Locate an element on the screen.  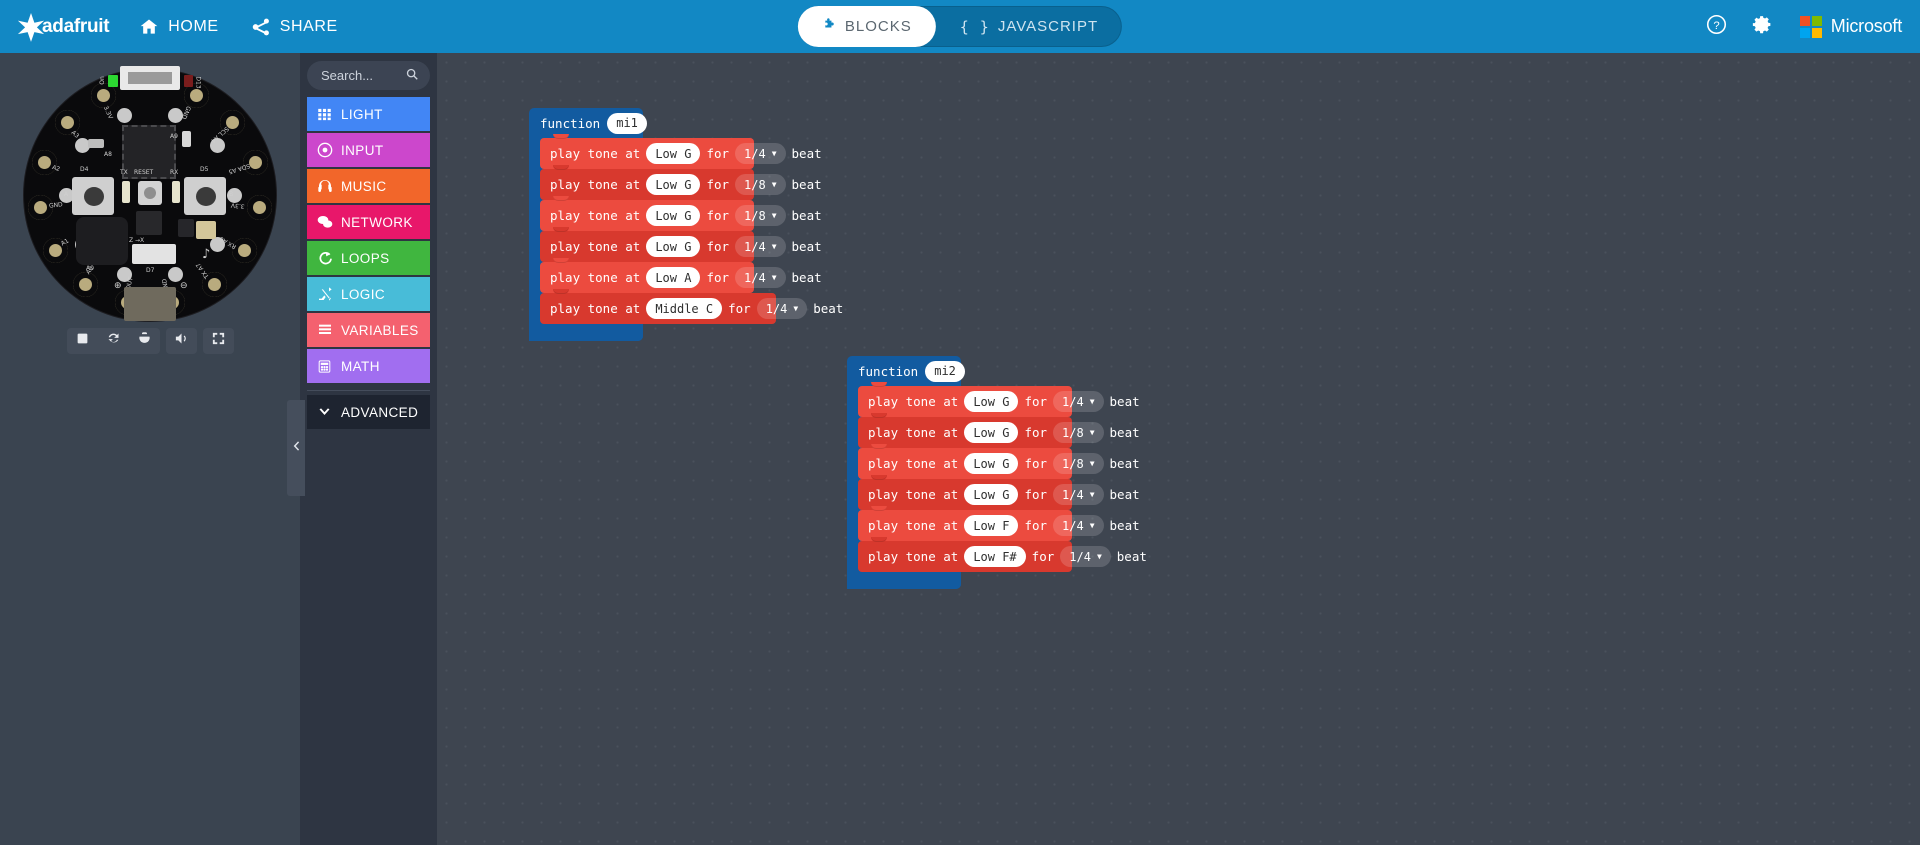
sidebar-item-loops: LOOPS is located at coordinates (368, 258).